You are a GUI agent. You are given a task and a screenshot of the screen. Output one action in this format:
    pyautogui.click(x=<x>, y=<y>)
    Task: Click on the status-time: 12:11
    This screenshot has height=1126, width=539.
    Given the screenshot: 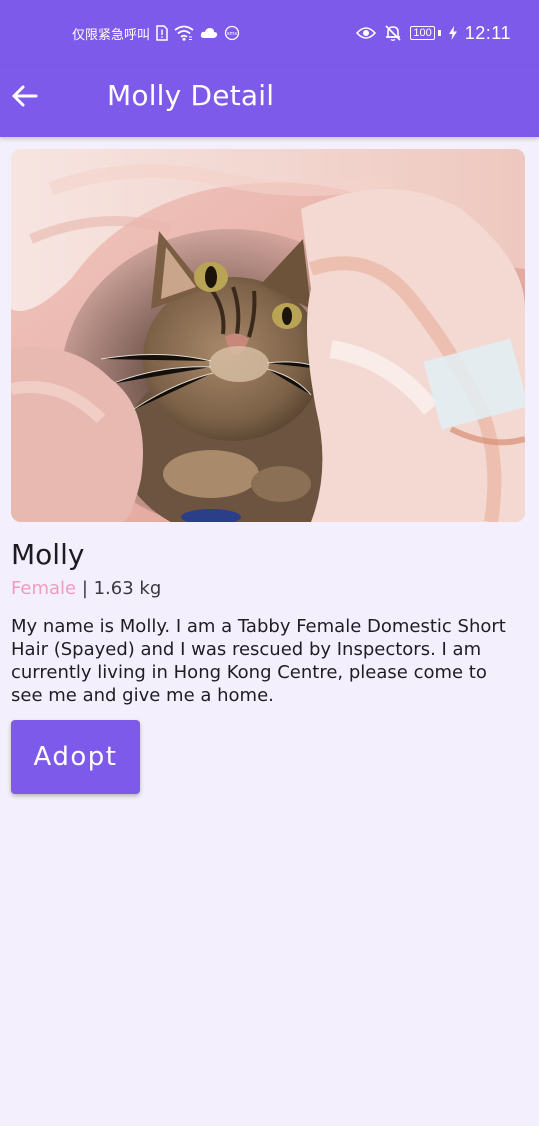 What is the action you would take?
    pyautogui.click(x=487, y=32)
    